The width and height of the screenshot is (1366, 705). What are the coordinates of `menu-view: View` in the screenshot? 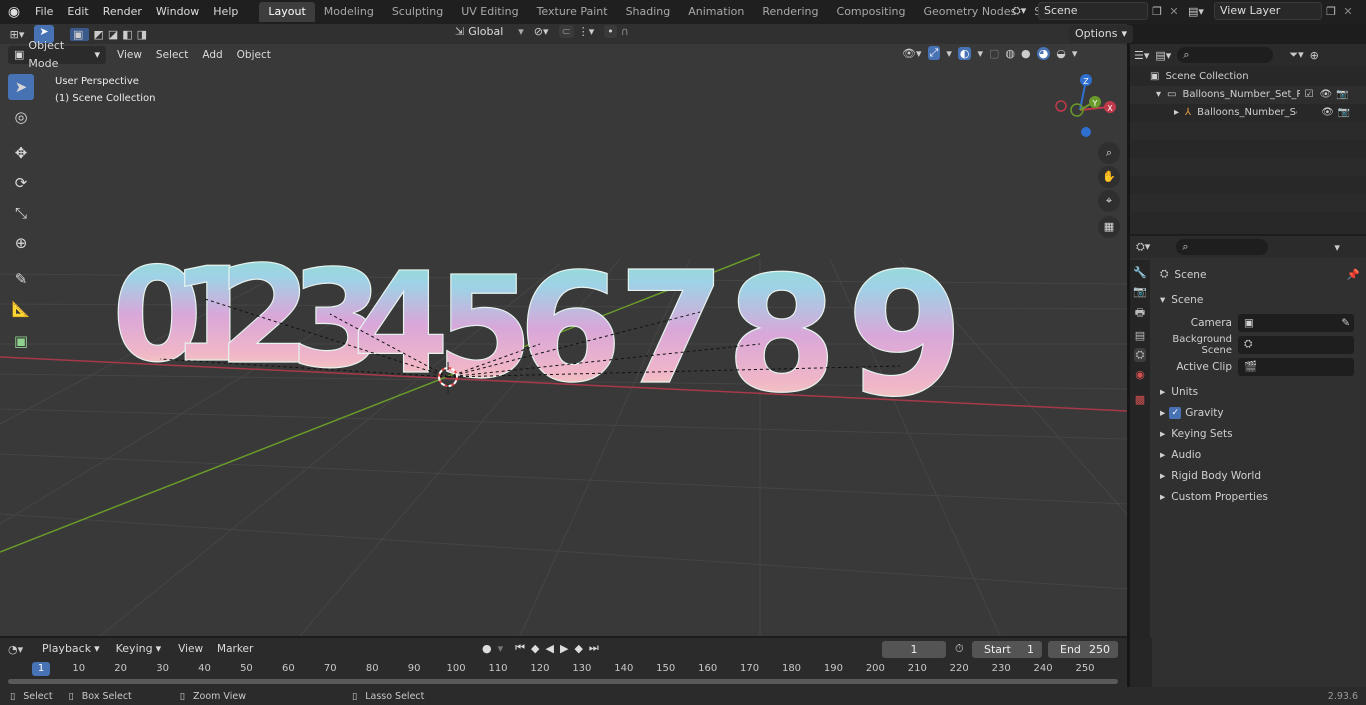 It's located at (129, 55).